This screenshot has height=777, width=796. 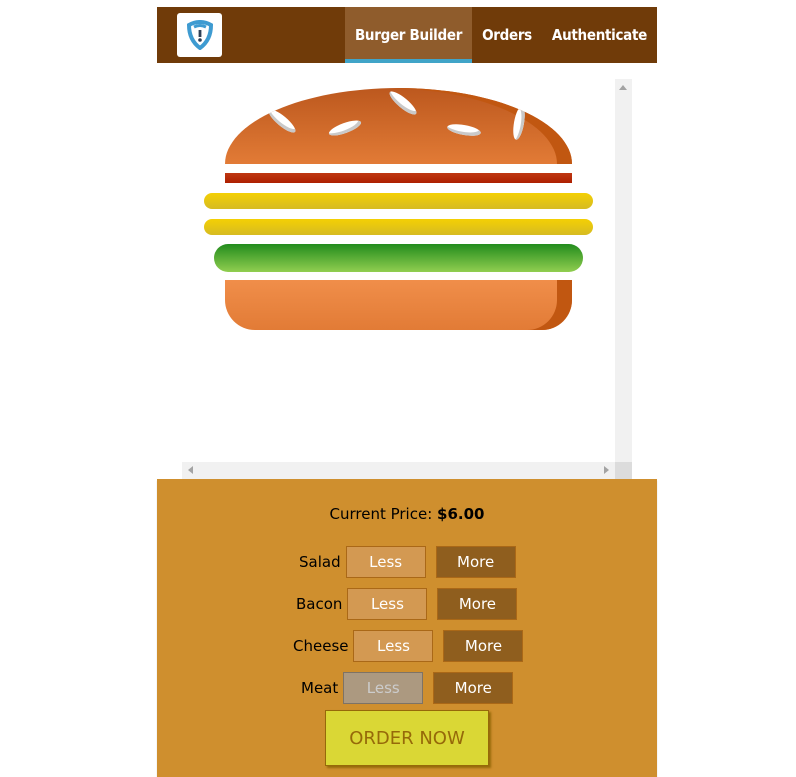 I want to click on more-bacon-button: More, so click(x=477, y=604).